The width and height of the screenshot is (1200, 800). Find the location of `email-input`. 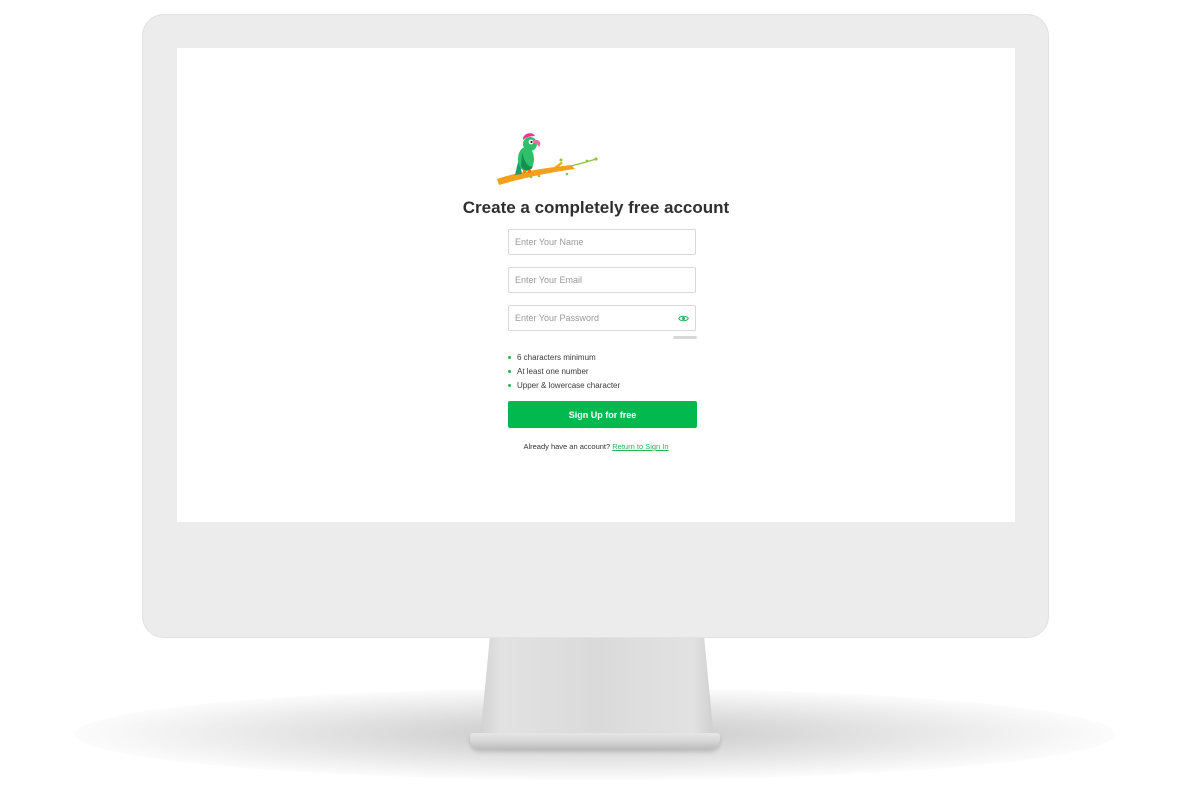

email-input is located at coordinates (602, 280).